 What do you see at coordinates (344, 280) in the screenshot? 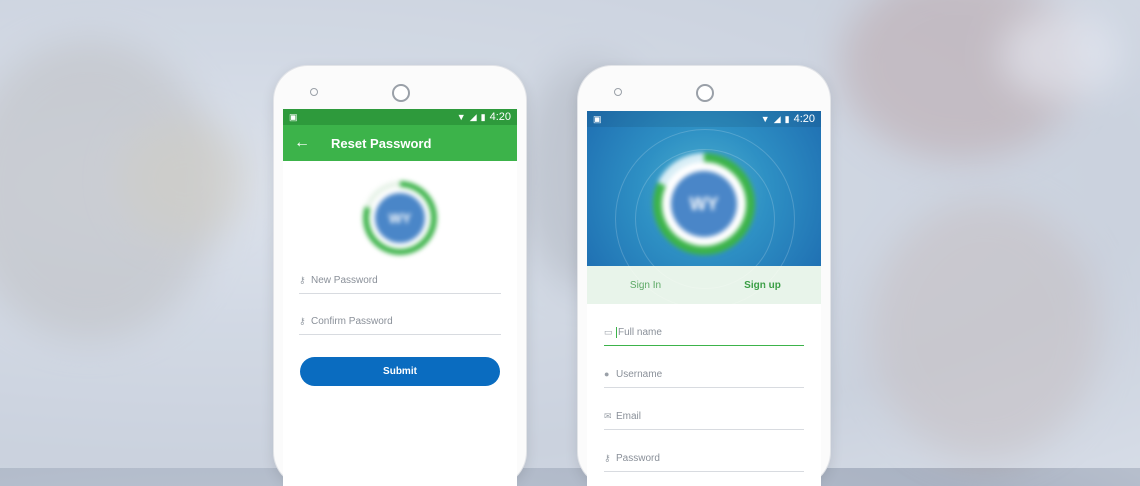
I see `new-password-placeholder: New Password` at bounding box center [344, 280].